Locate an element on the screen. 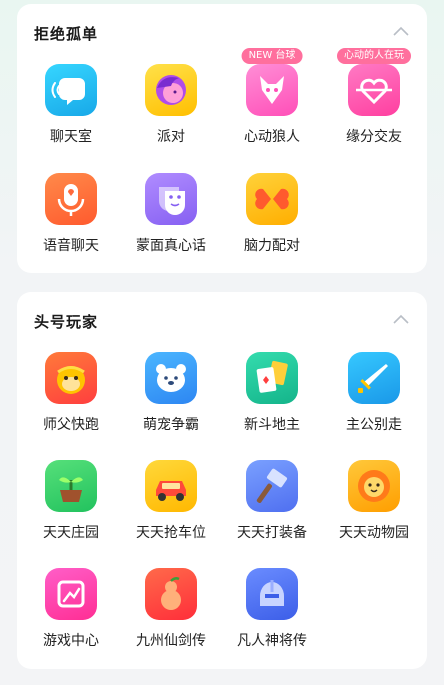  wolf-icon: NEW 台球 is located at coordinates (272, 82).